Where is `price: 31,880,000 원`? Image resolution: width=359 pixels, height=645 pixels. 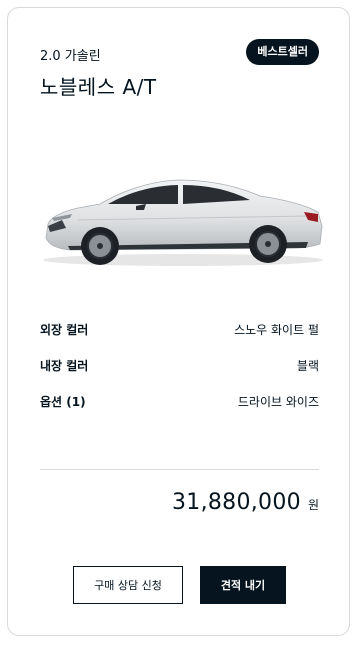 price: 31,880,000 원 is located at coordinates (245, 502).